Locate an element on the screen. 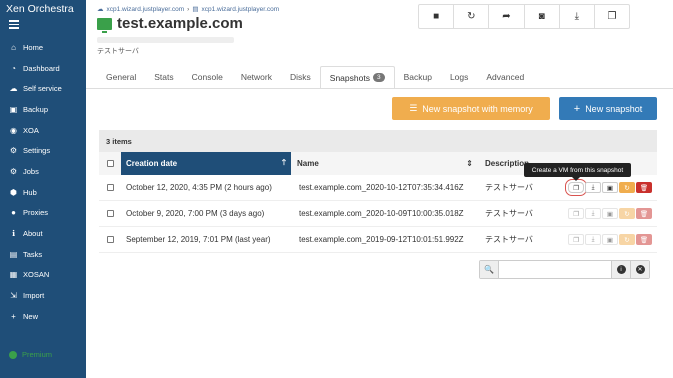 Image resolution: width=673 pixels, height=378 pixels. trash-icon: 🗑 is located at coordinates (644, 214).